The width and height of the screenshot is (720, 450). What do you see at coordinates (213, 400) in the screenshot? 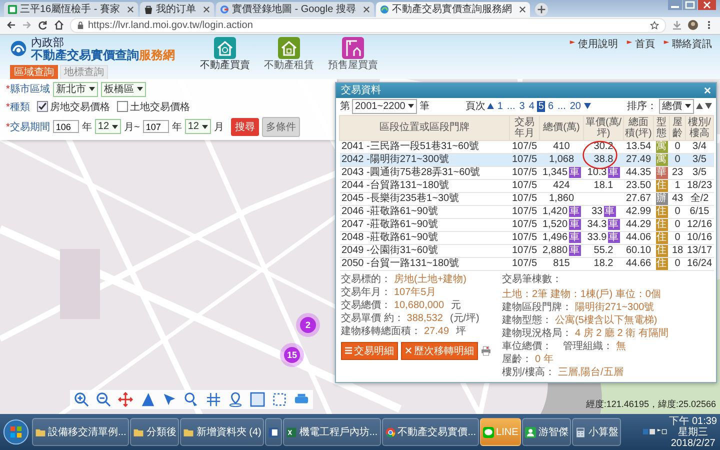
I see `grid-lines-icon` at bounding box center [213, 400].